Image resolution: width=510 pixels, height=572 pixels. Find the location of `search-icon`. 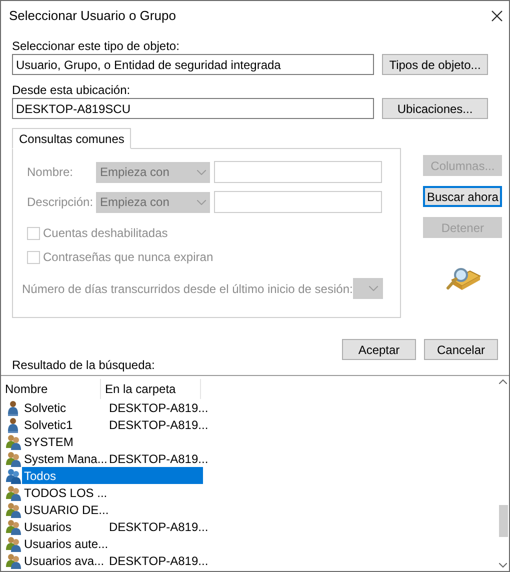

search-icon is located at coordinates (463, 279).